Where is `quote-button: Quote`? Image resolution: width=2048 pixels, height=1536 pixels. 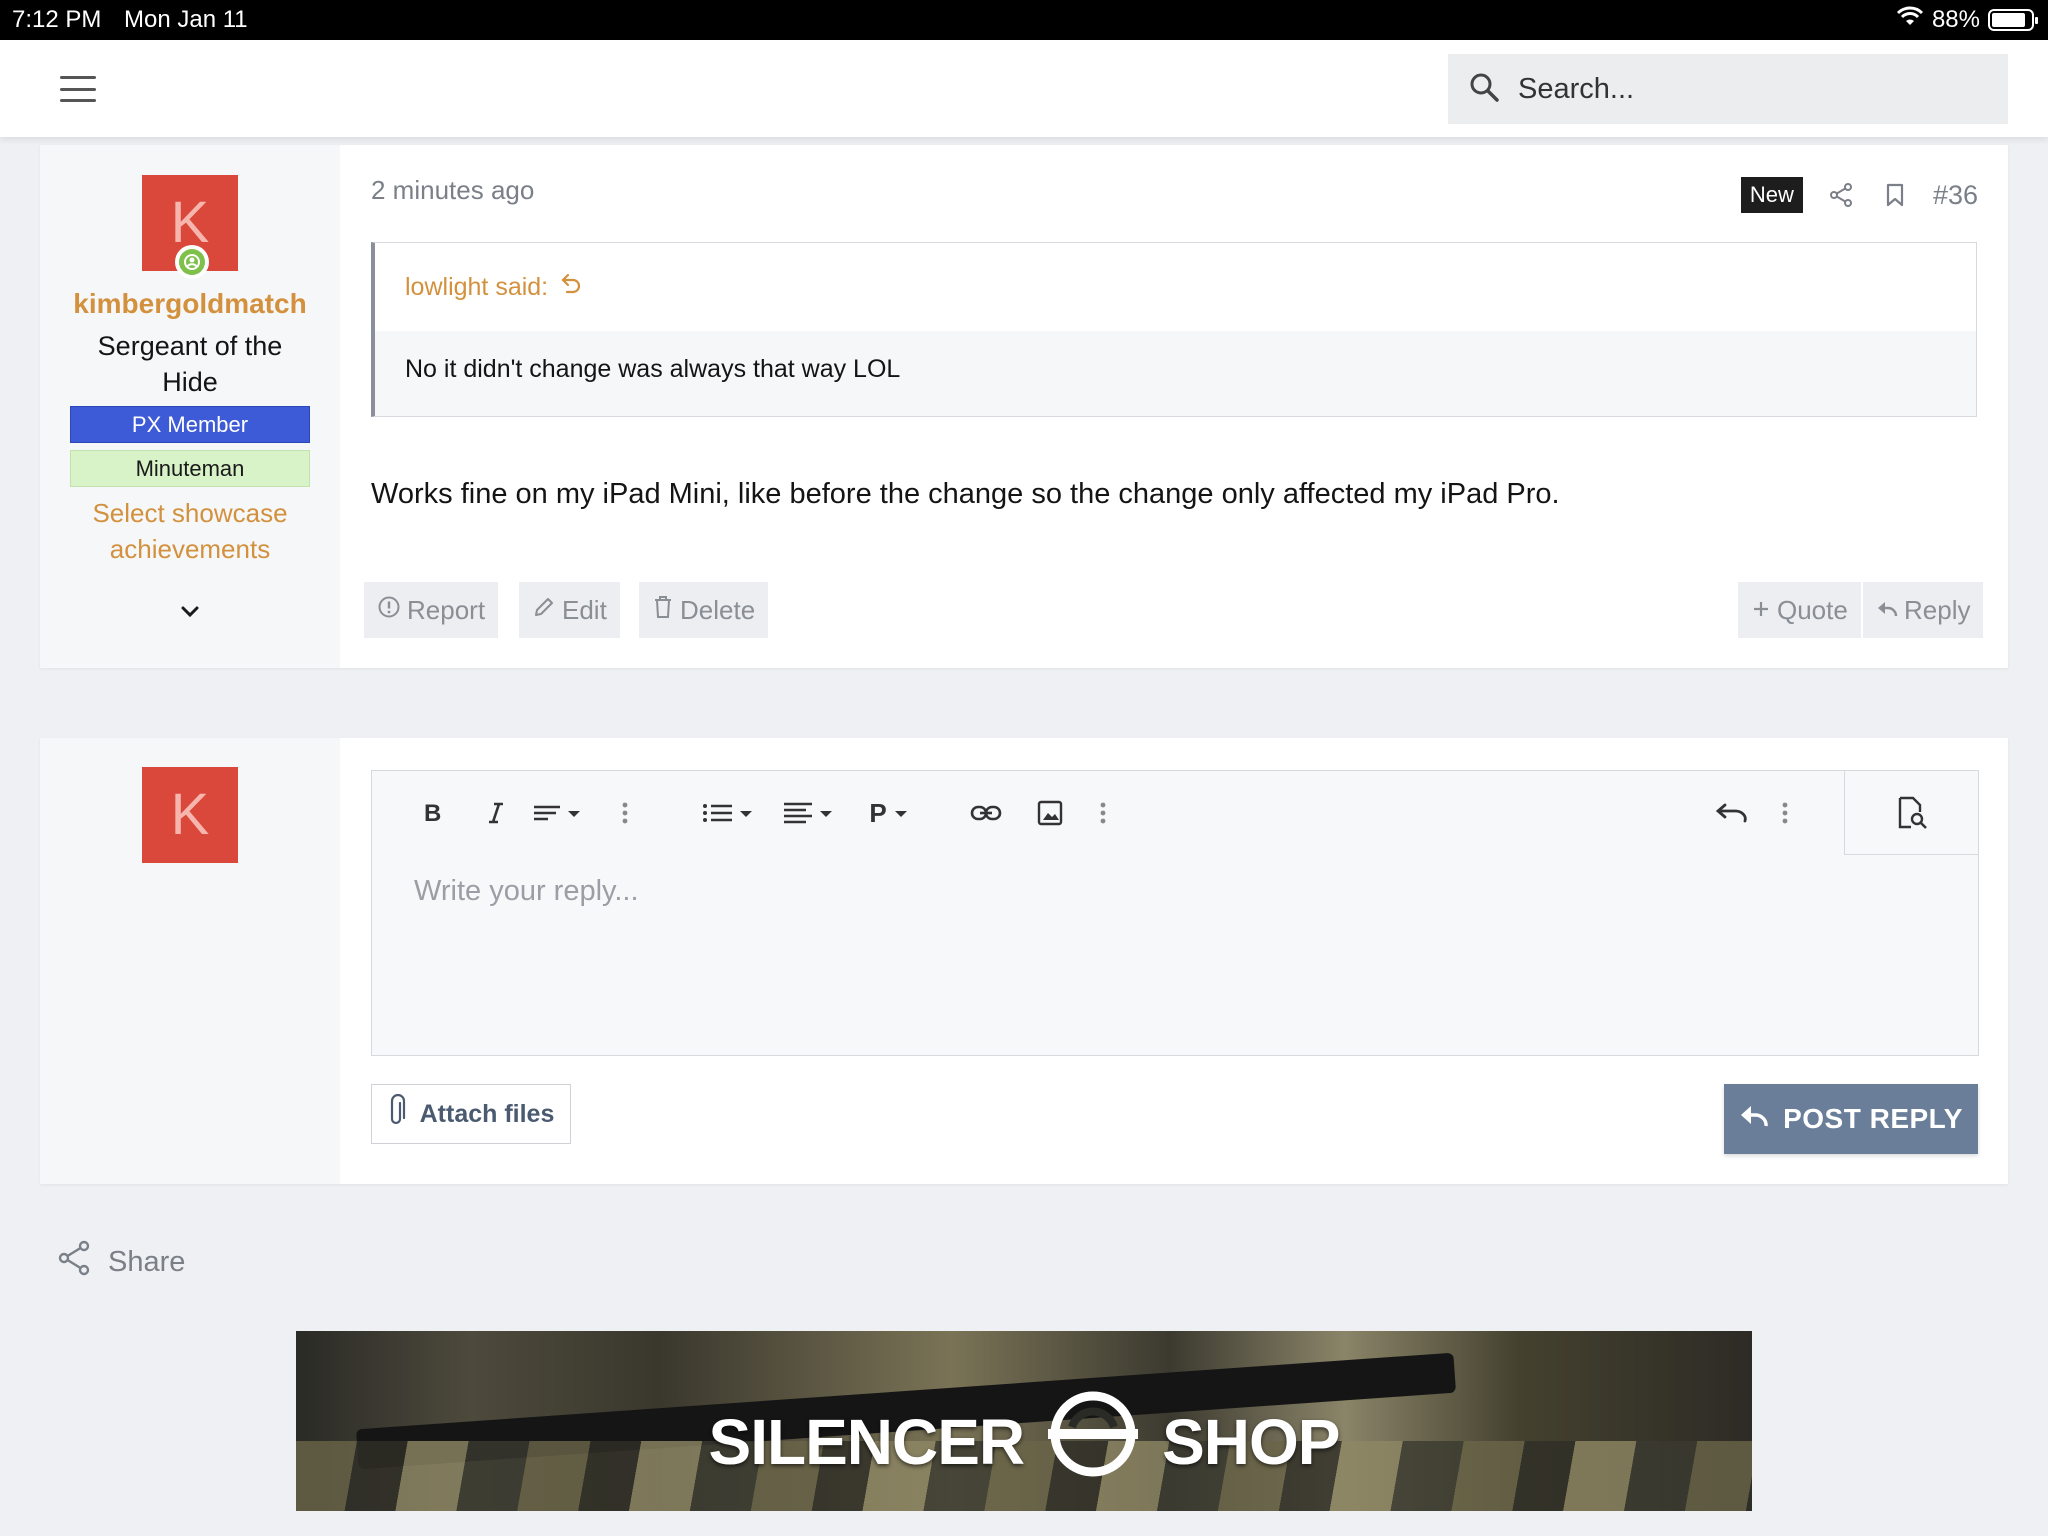 quote-button: Quote is located at coordinates (1799, 610).